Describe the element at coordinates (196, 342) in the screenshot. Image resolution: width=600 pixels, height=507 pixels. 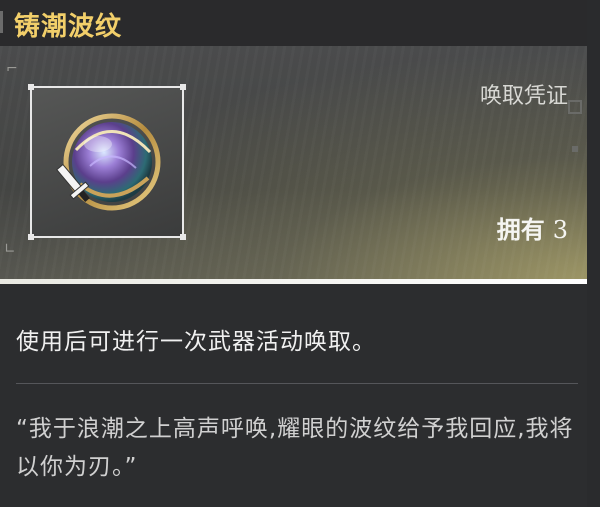
I see `item-description: 使用后可进行一次武器活动唤取。` at that location.